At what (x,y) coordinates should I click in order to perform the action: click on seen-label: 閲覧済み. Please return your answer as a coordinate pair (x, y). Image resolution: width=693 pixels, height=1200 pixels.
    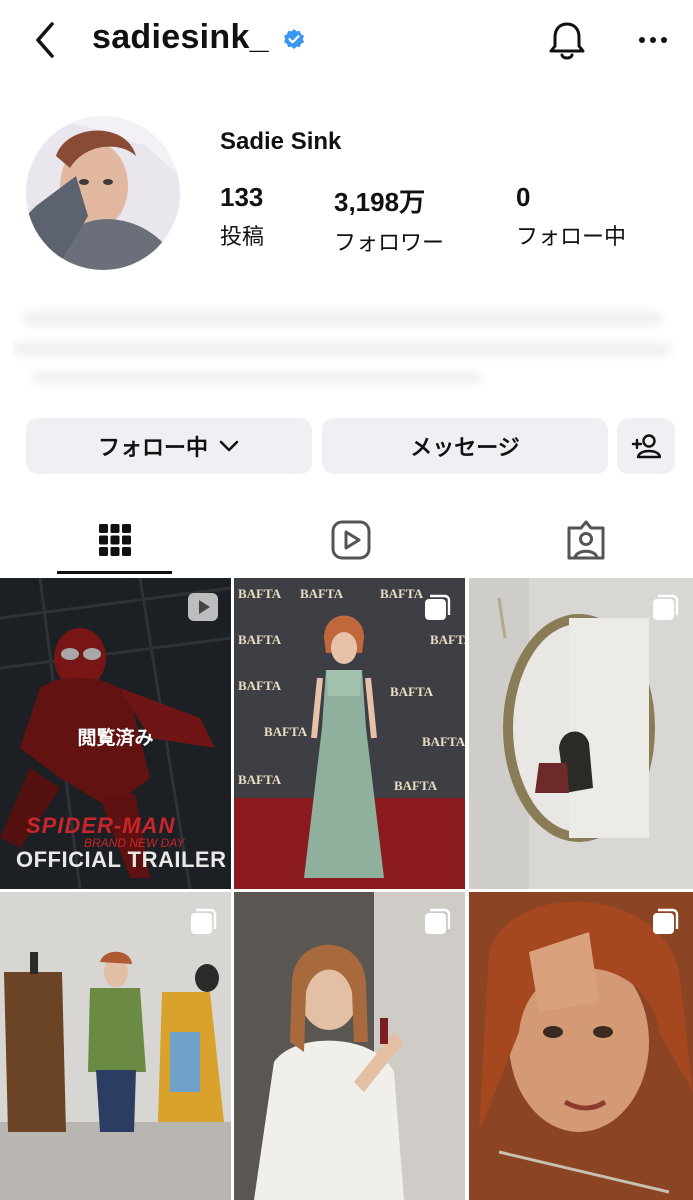
    Looking at the image, I should click on (115, 738).